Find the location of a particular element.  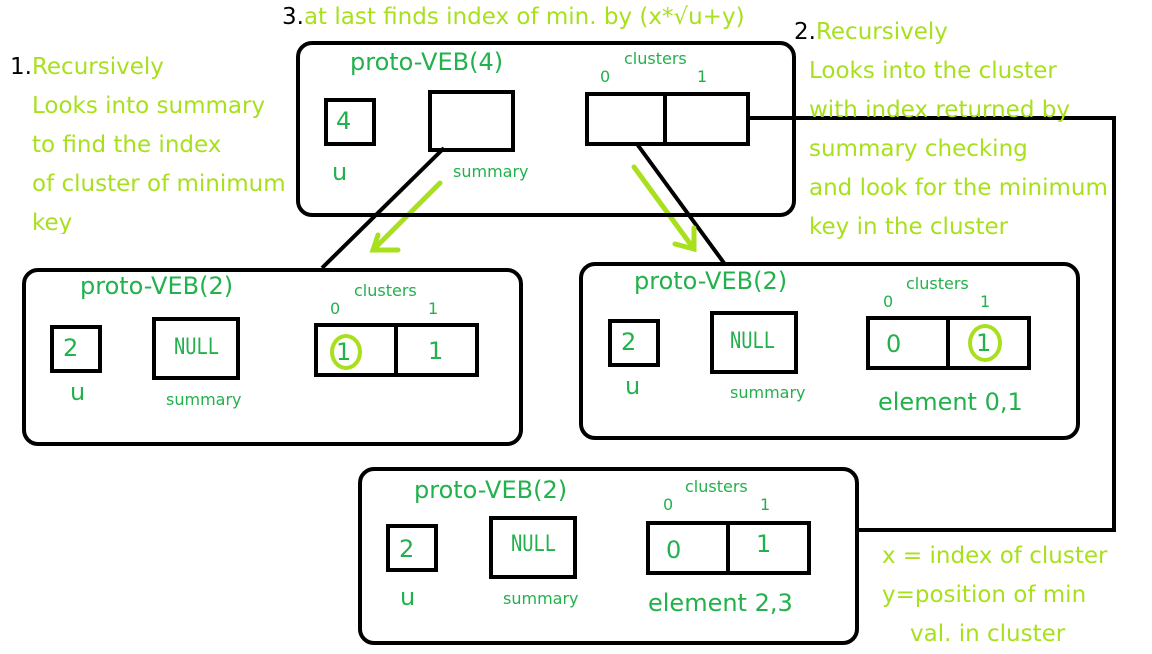

cluster-0-cell: 1 is located at coordinates (356, 350).